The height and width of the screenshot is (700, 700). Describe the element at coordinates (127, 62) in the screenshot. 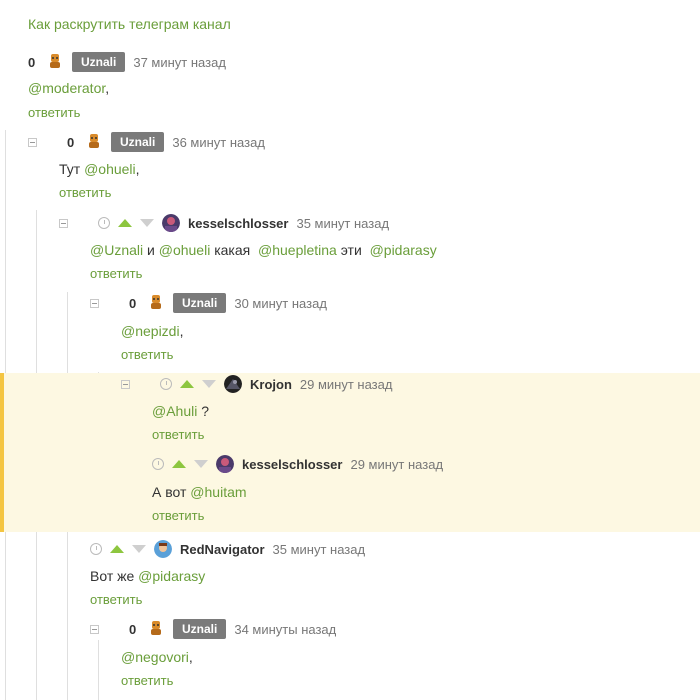

I see `comment-header: 0 Uznali 37 минут назад` at that location.